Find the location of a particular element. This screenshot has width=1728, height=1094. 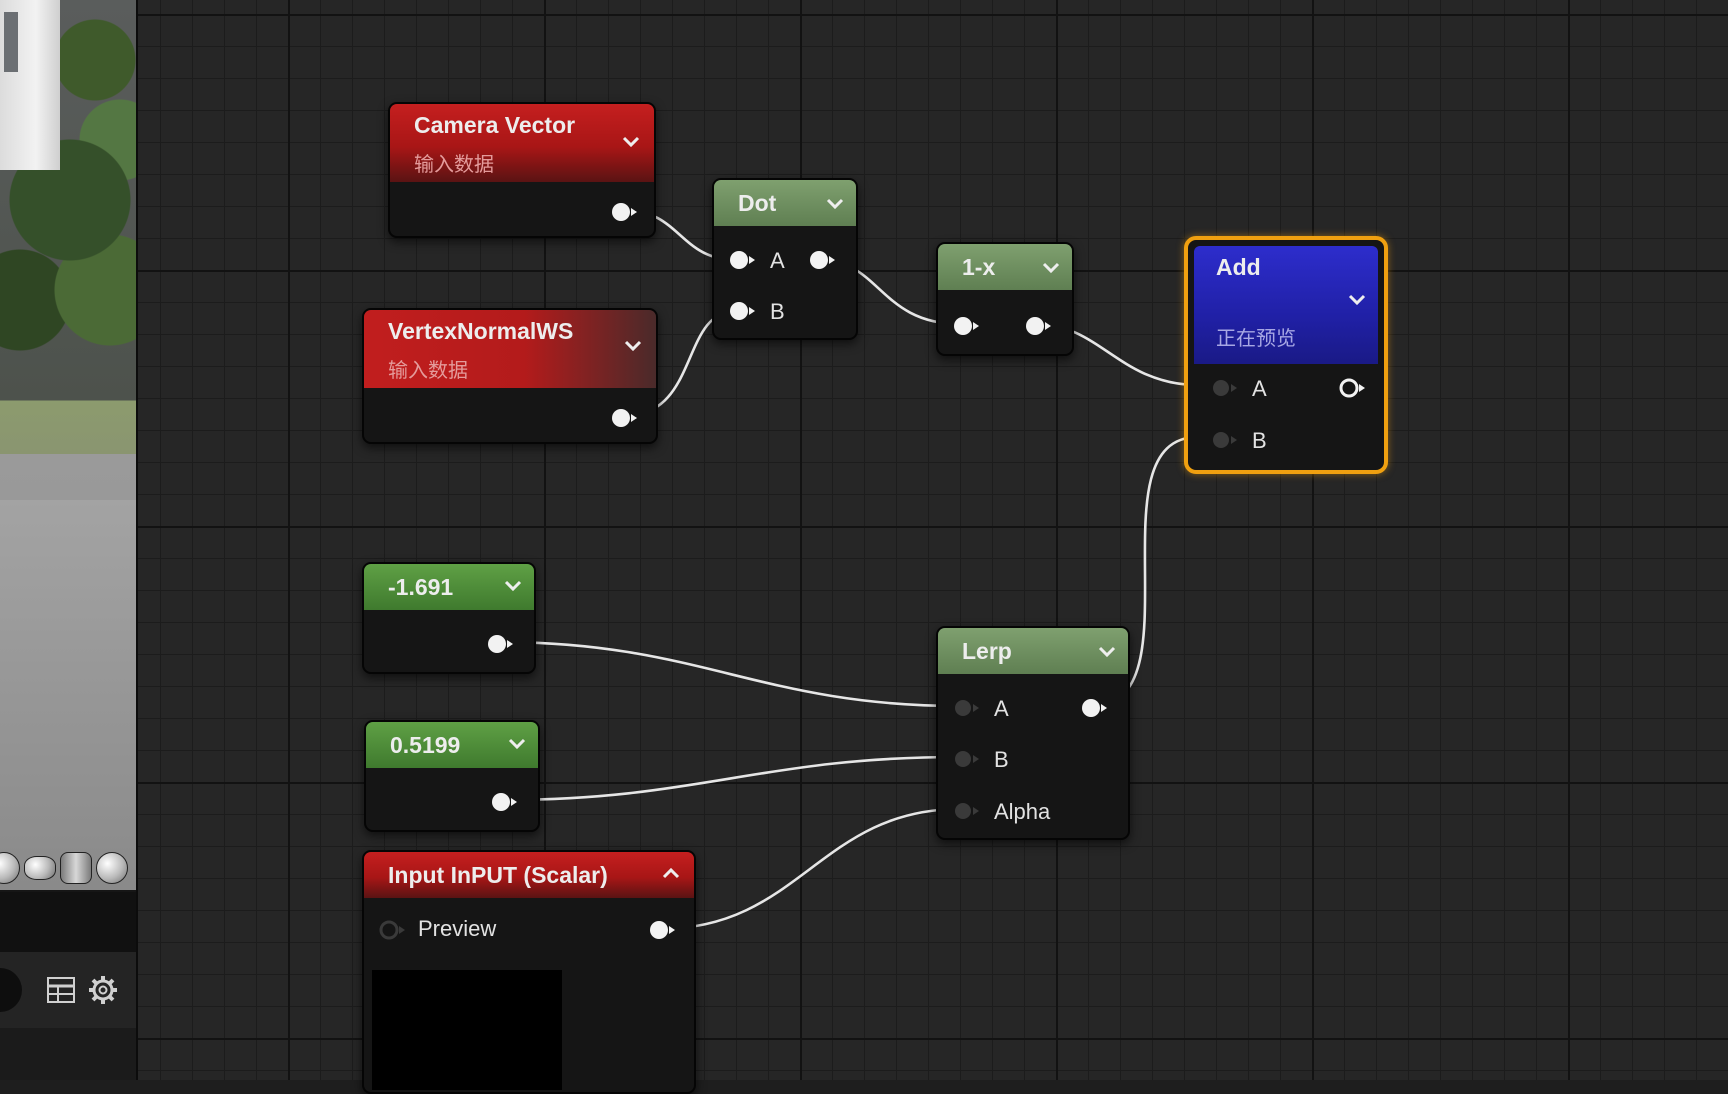

left-panel-footer is located at coordinates (68, 1054).